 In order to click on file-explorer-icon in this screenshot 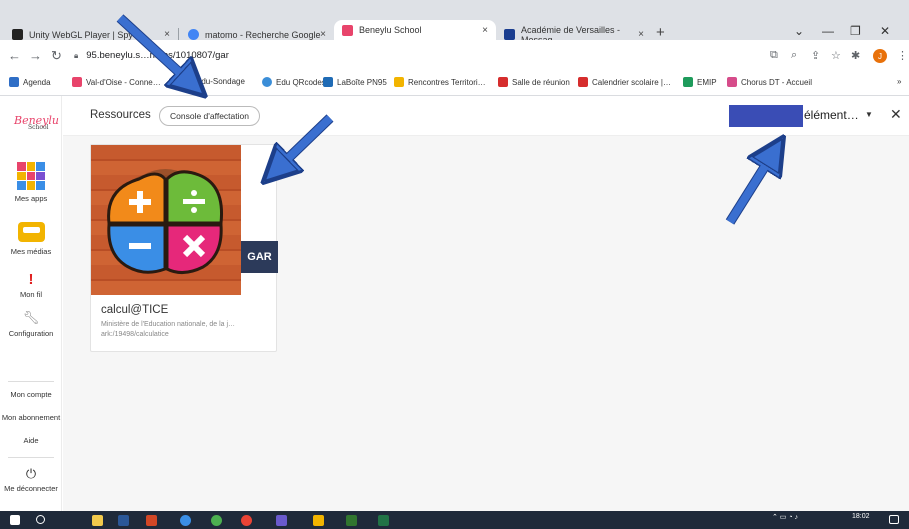, I will do `click(97, 520)`.